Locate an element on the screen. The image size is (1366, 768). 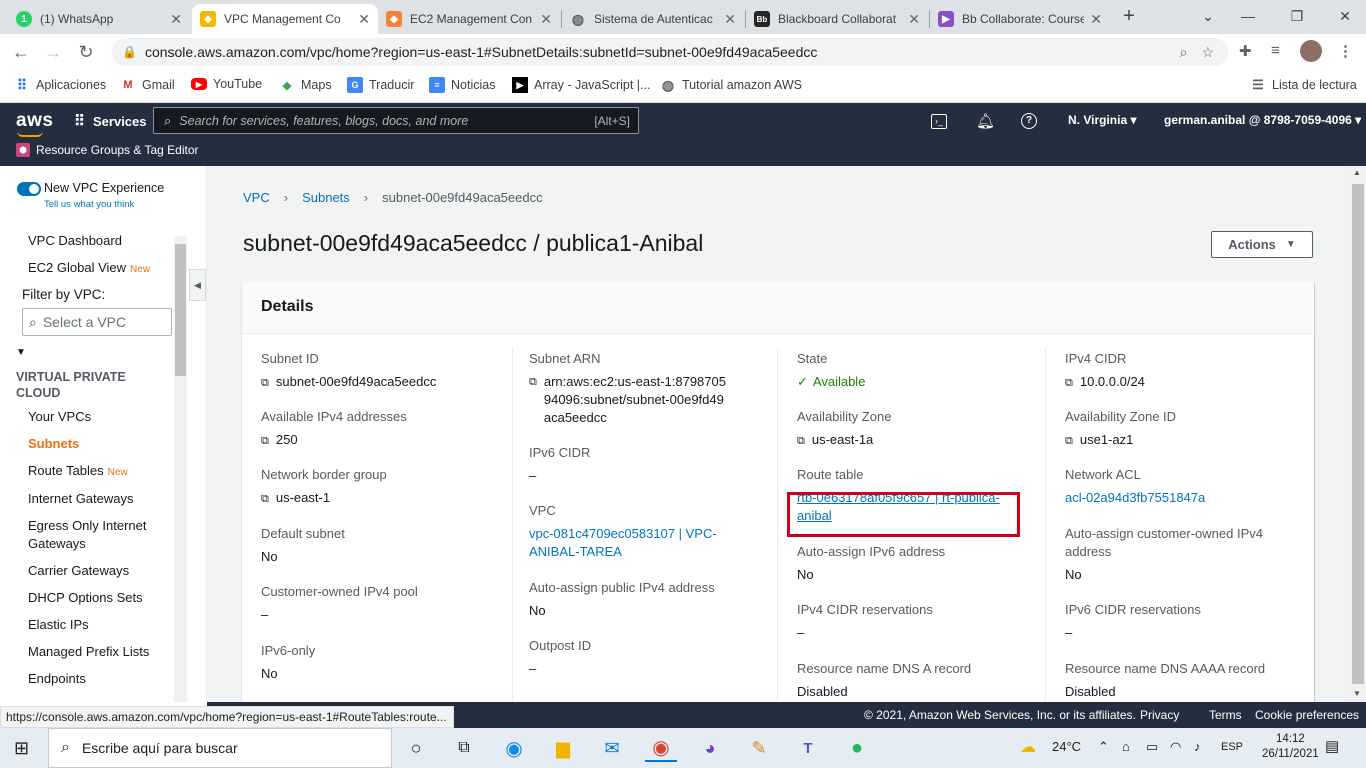
tab-blackboard: Bb Blackboard Collaborat ✕ is located at coordinates (837, 19).